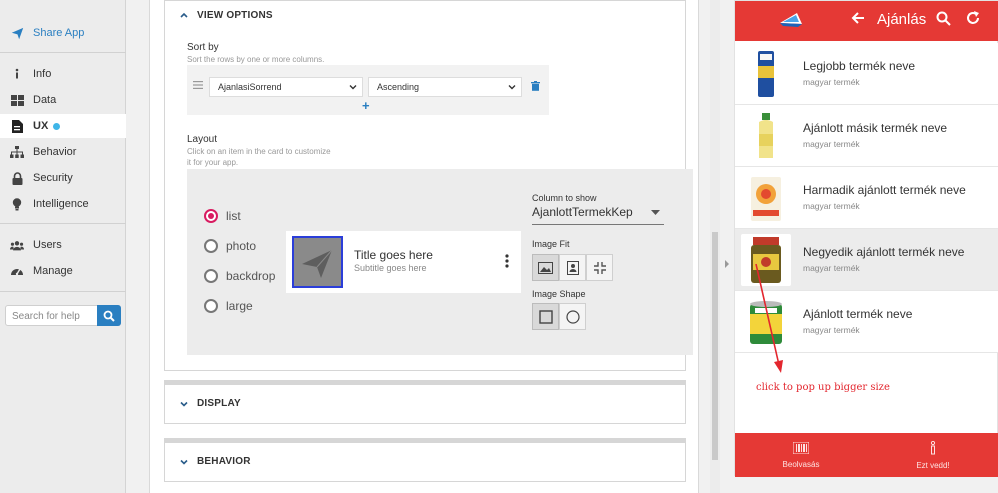  What do you see at coordinates (184, 15) in the screenshot?
I see `chevron-up-icon` at bounding box center [184, 15].